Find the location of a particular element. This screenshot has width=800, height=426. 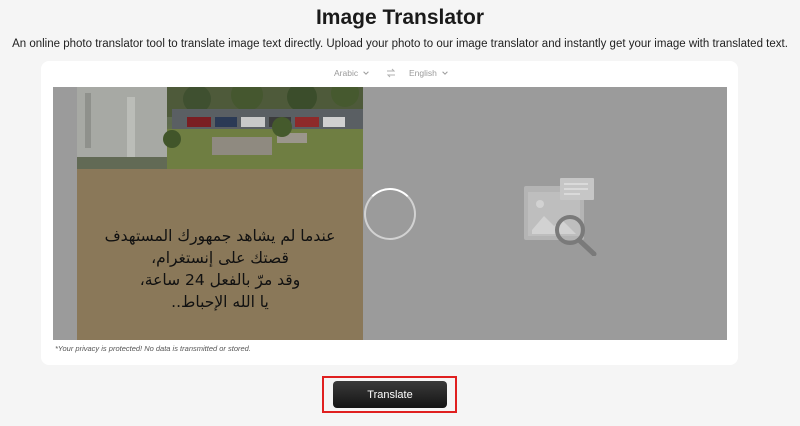

target-language-label: English is located at coordinates (423, 73).